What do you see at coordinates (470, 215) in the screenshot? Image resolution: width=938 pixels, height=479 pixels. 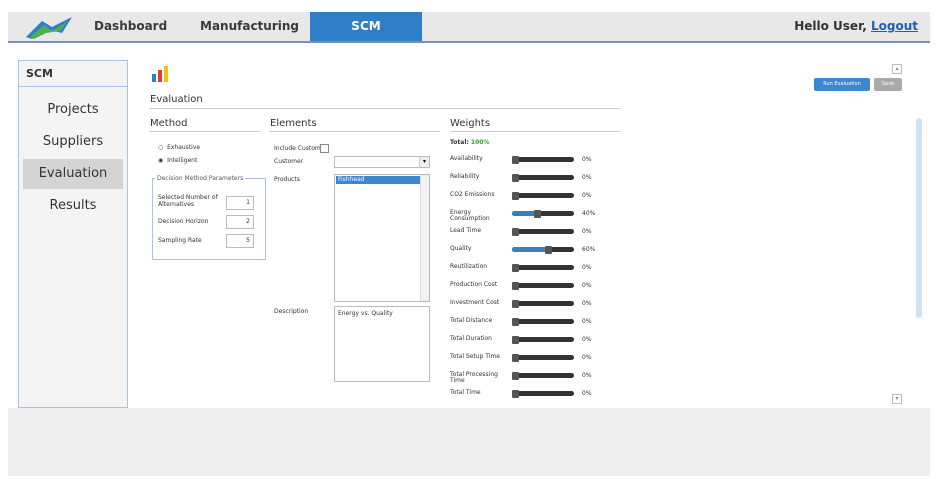 I see `weight-label: Energy Consumption` at bounding box center [470, 215].